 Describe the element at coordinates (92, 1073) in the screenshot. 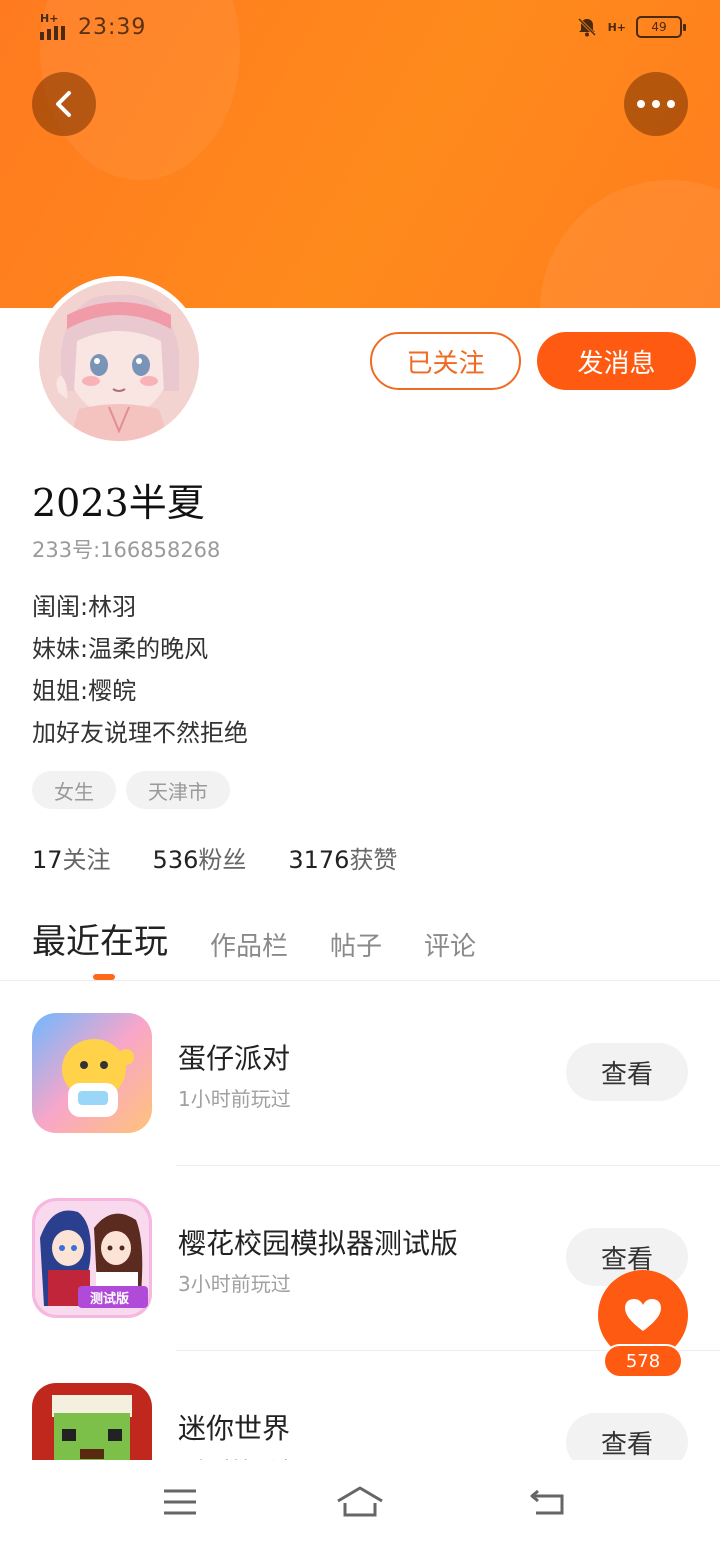

I see `game-icon-eggy-party` at that location.